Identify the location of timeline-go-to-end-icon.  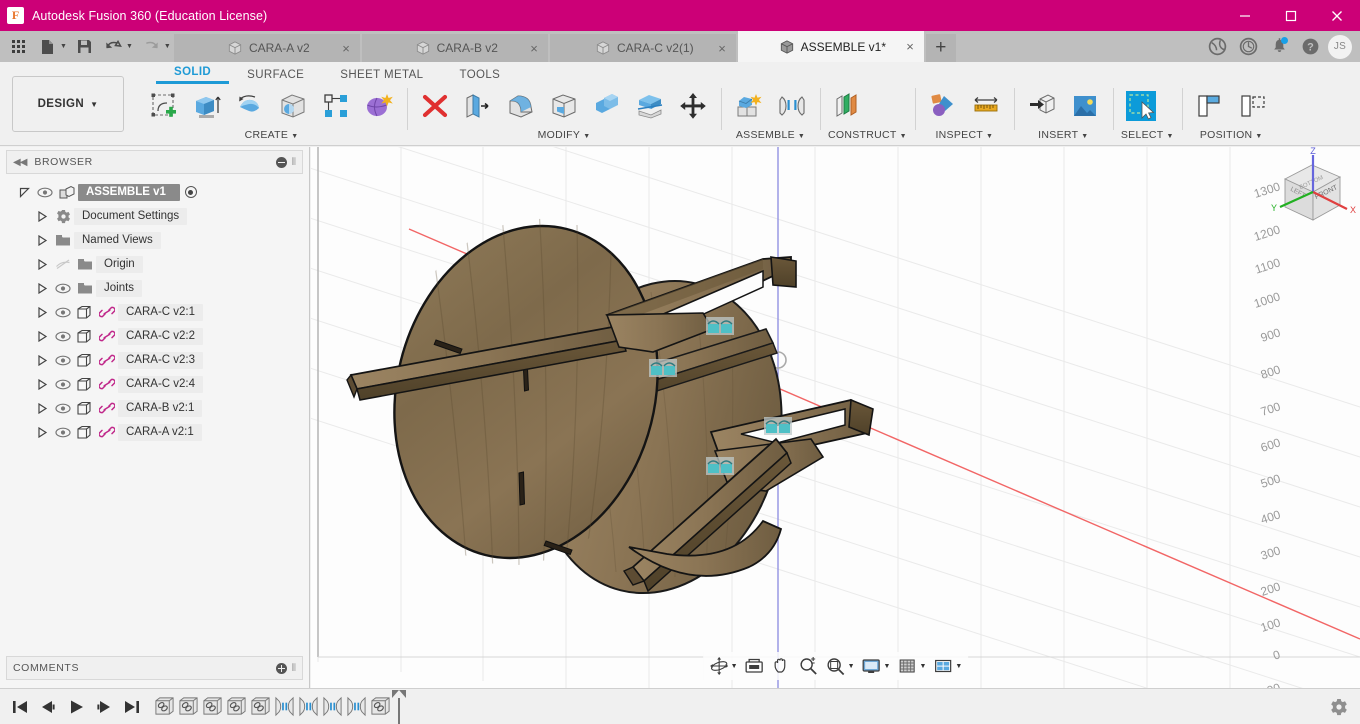
(132, 707).